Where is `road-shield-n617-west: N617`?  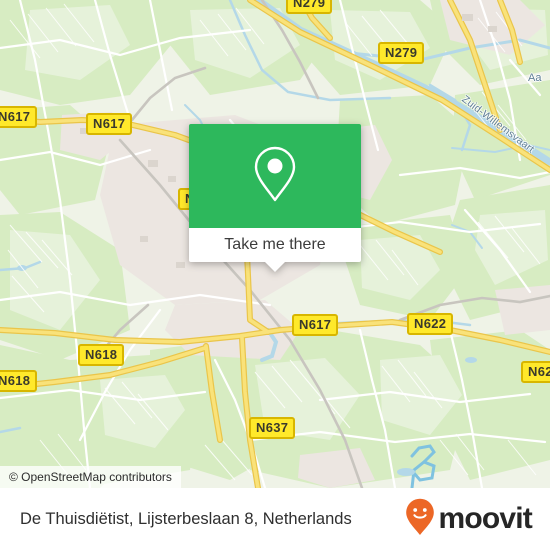 road-shield-n617-west: N617 is located at coordinates (109, 124).